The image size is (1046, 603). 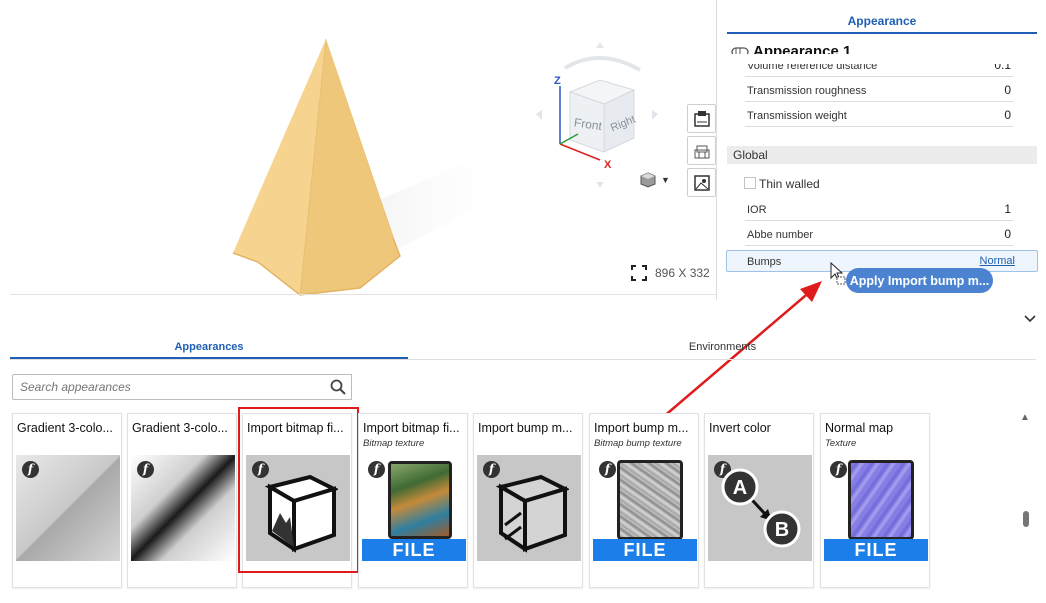 I want to click on node-graph-icon: A B, so click(x=761, y=508).